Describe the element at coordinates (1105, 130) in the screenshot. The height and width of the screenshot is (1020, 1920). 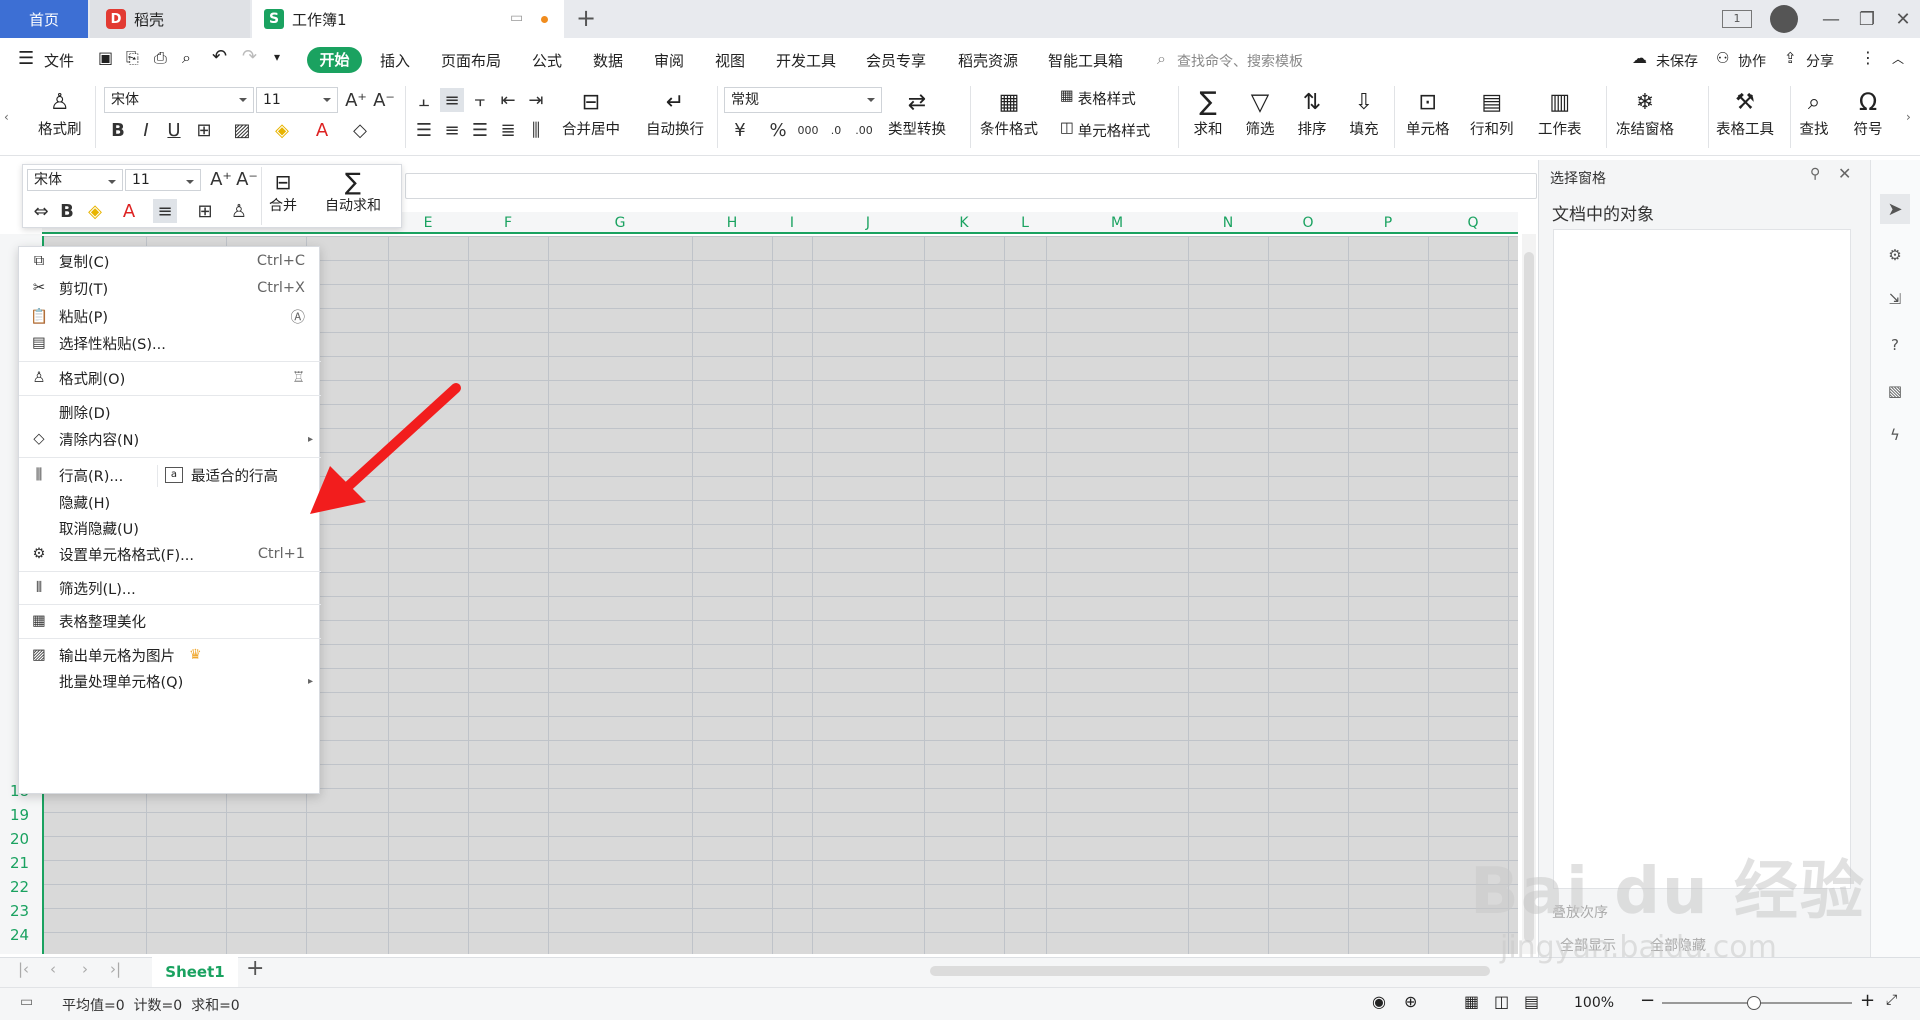
I see `cell-style-button: ◫ 单元格样式` at that location.